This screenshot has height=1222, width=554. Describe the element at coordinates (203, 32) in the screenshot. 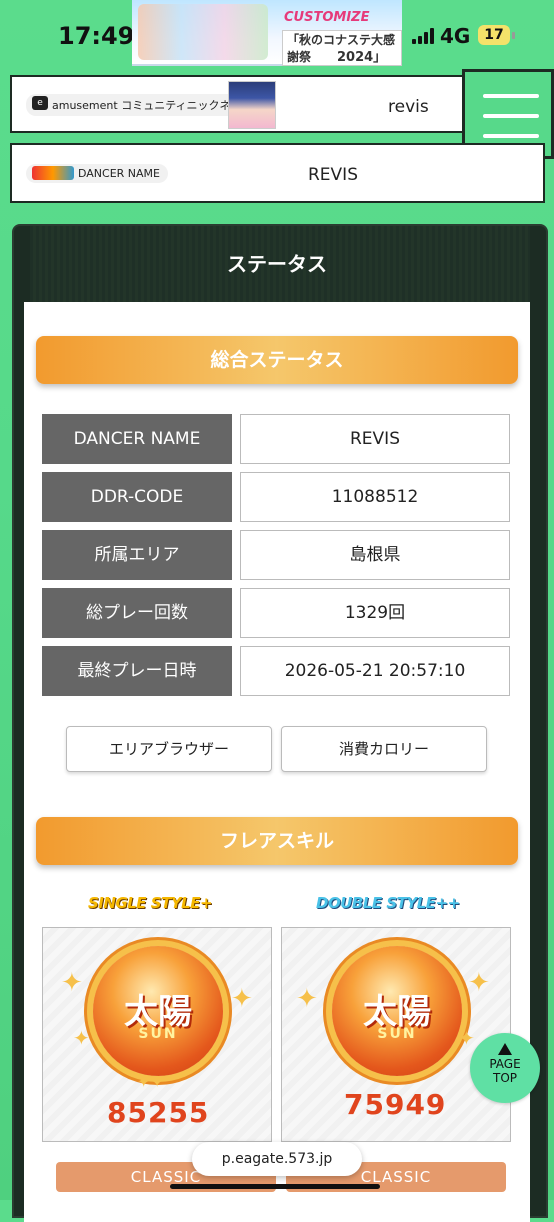

I see `banner-characters-image` at that location.